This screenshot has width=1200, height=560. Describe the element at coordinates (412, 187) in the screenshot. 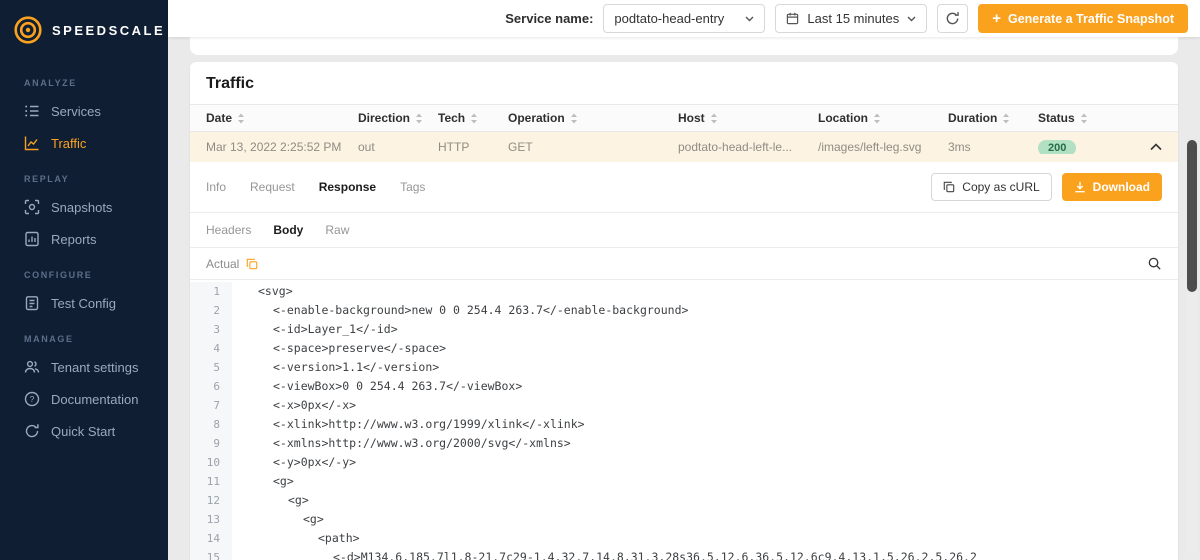

I see `tab-tags: Tags` at that location.